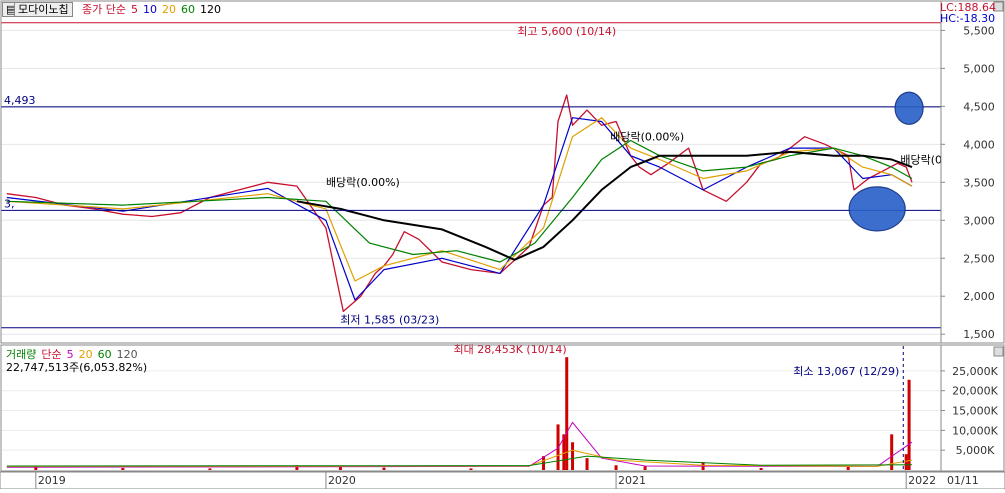 The image size is (1005, 493). What do you see at coordinates (9, 203) in the screenshot?
I see `reference-line-label: 3,` at bounding box center [9, 203].